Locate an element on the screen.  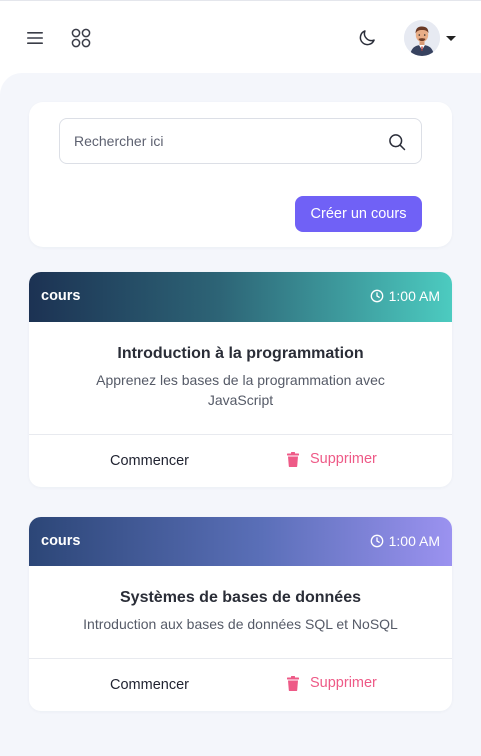
menu-button is located at coordinates (35, 38).